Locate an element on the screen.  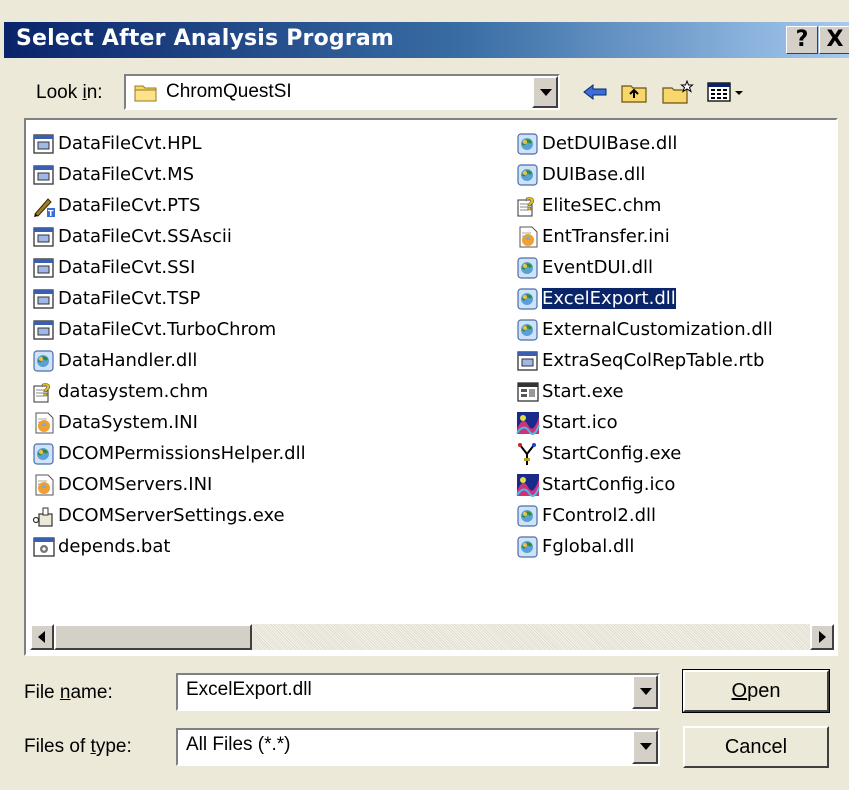
config-exe-icon is located at coordinates (528, 454).